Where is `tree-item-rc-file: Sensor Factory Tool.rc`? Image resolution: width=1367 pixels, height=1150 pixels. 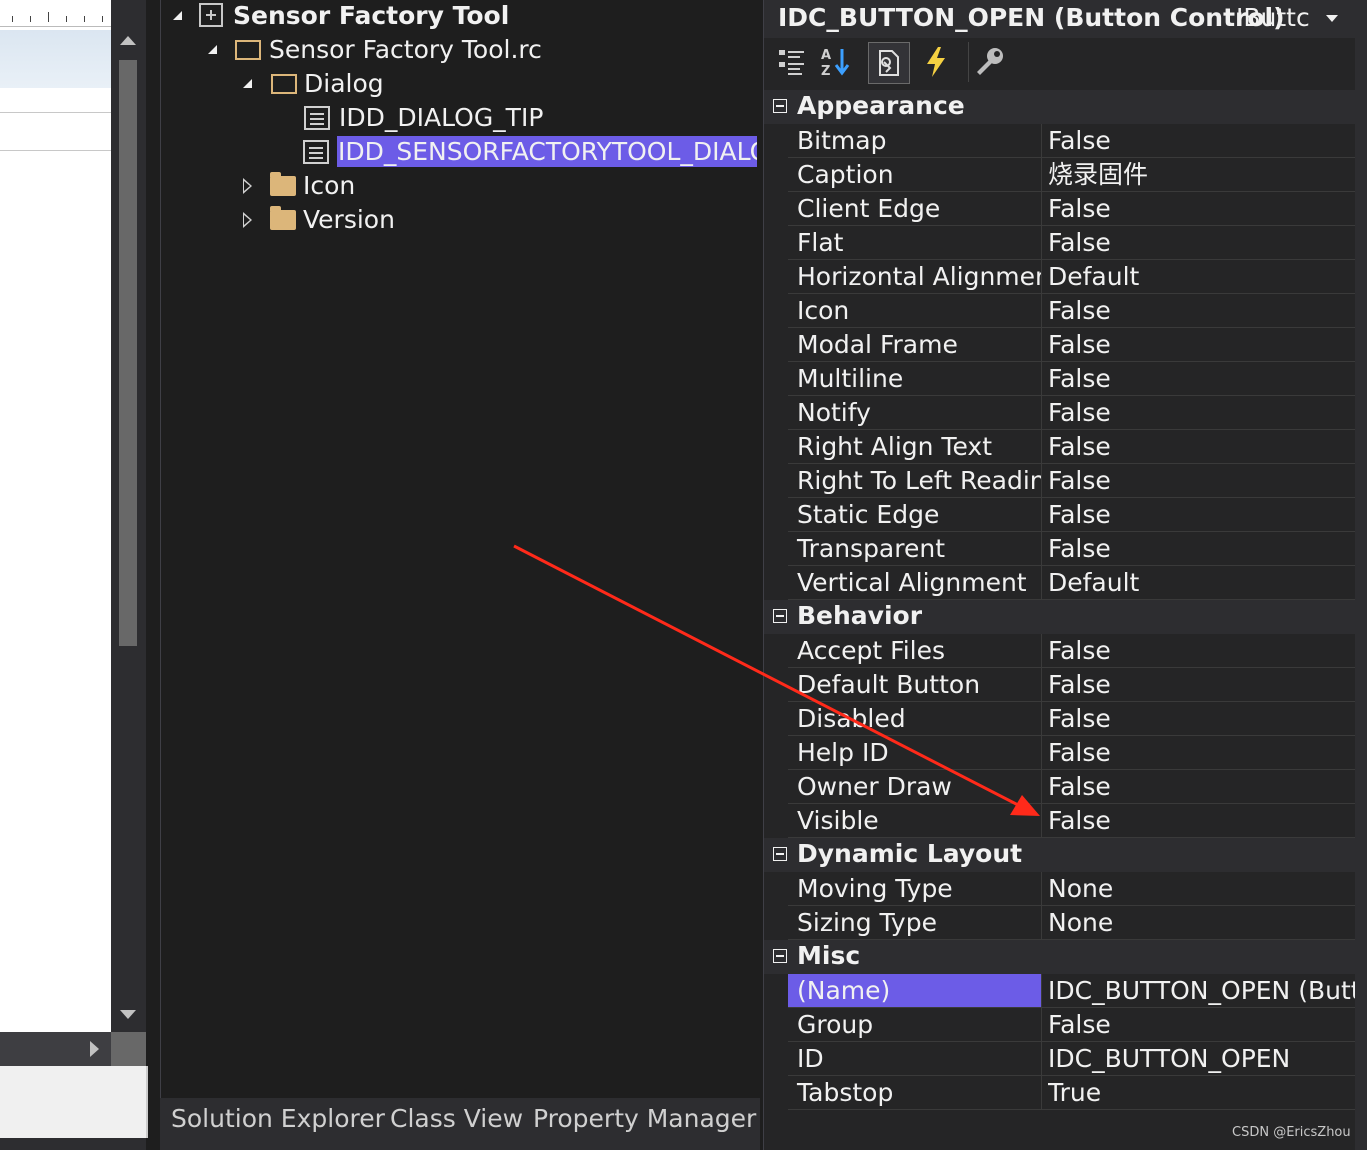
tree-item-rc-file: Sensor Factory Tool.rc is located at coordinates (405, 50).